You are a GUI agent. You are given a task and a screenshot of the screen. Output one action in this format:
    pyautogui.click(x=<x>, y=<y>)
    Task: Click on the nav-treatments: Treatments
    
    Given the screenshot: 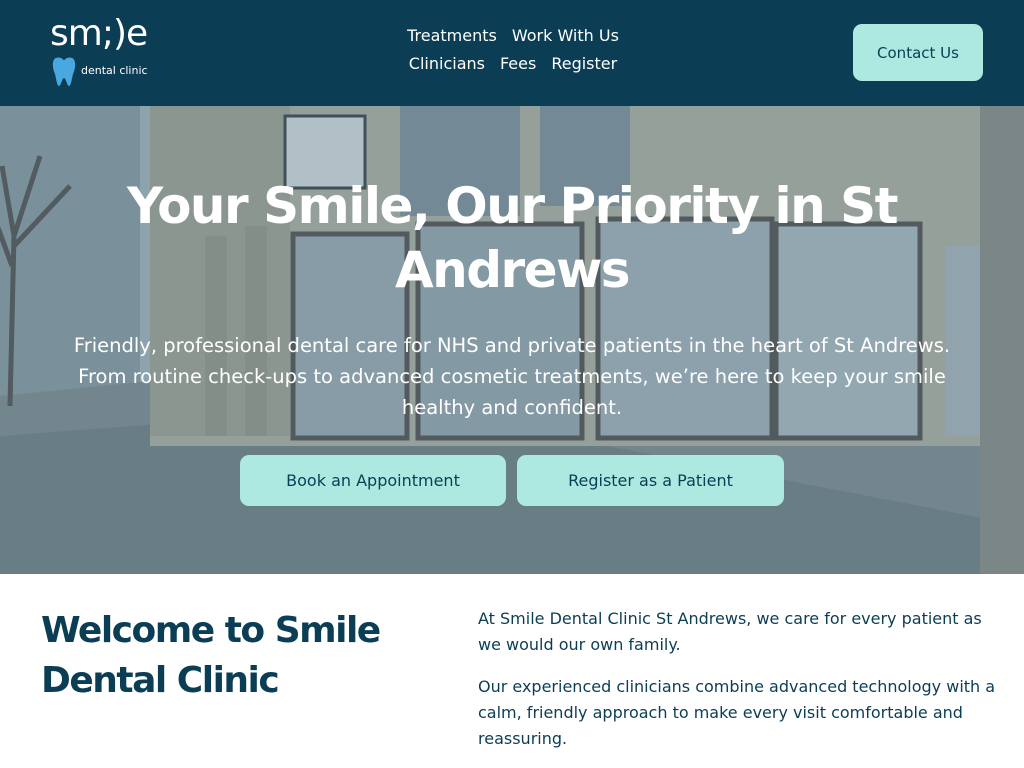 What is the action you would take?
    pyautogui.click(x=452, y=36)
    